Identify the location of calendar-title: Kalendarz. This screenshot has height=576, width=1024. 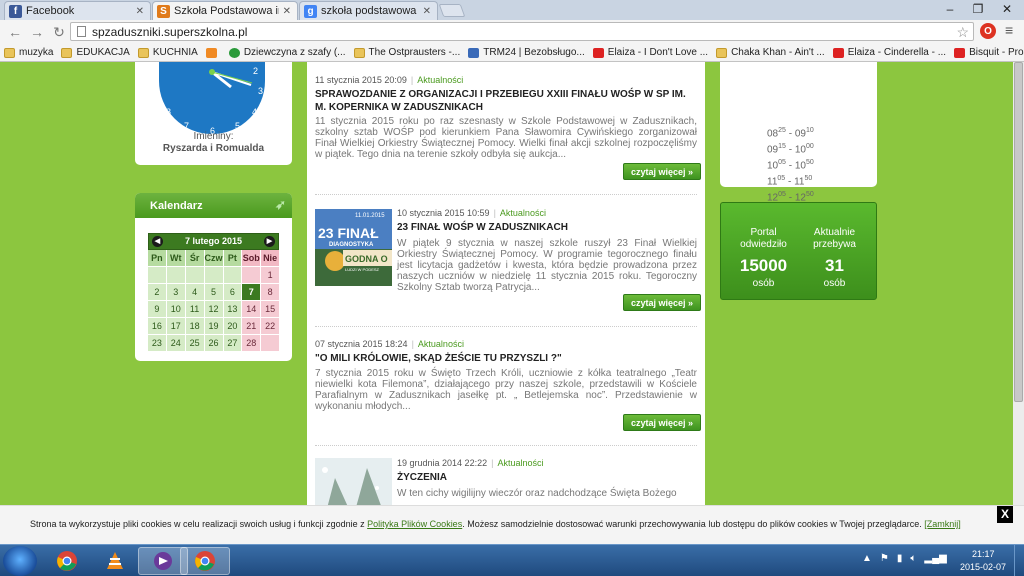
(176, 206).